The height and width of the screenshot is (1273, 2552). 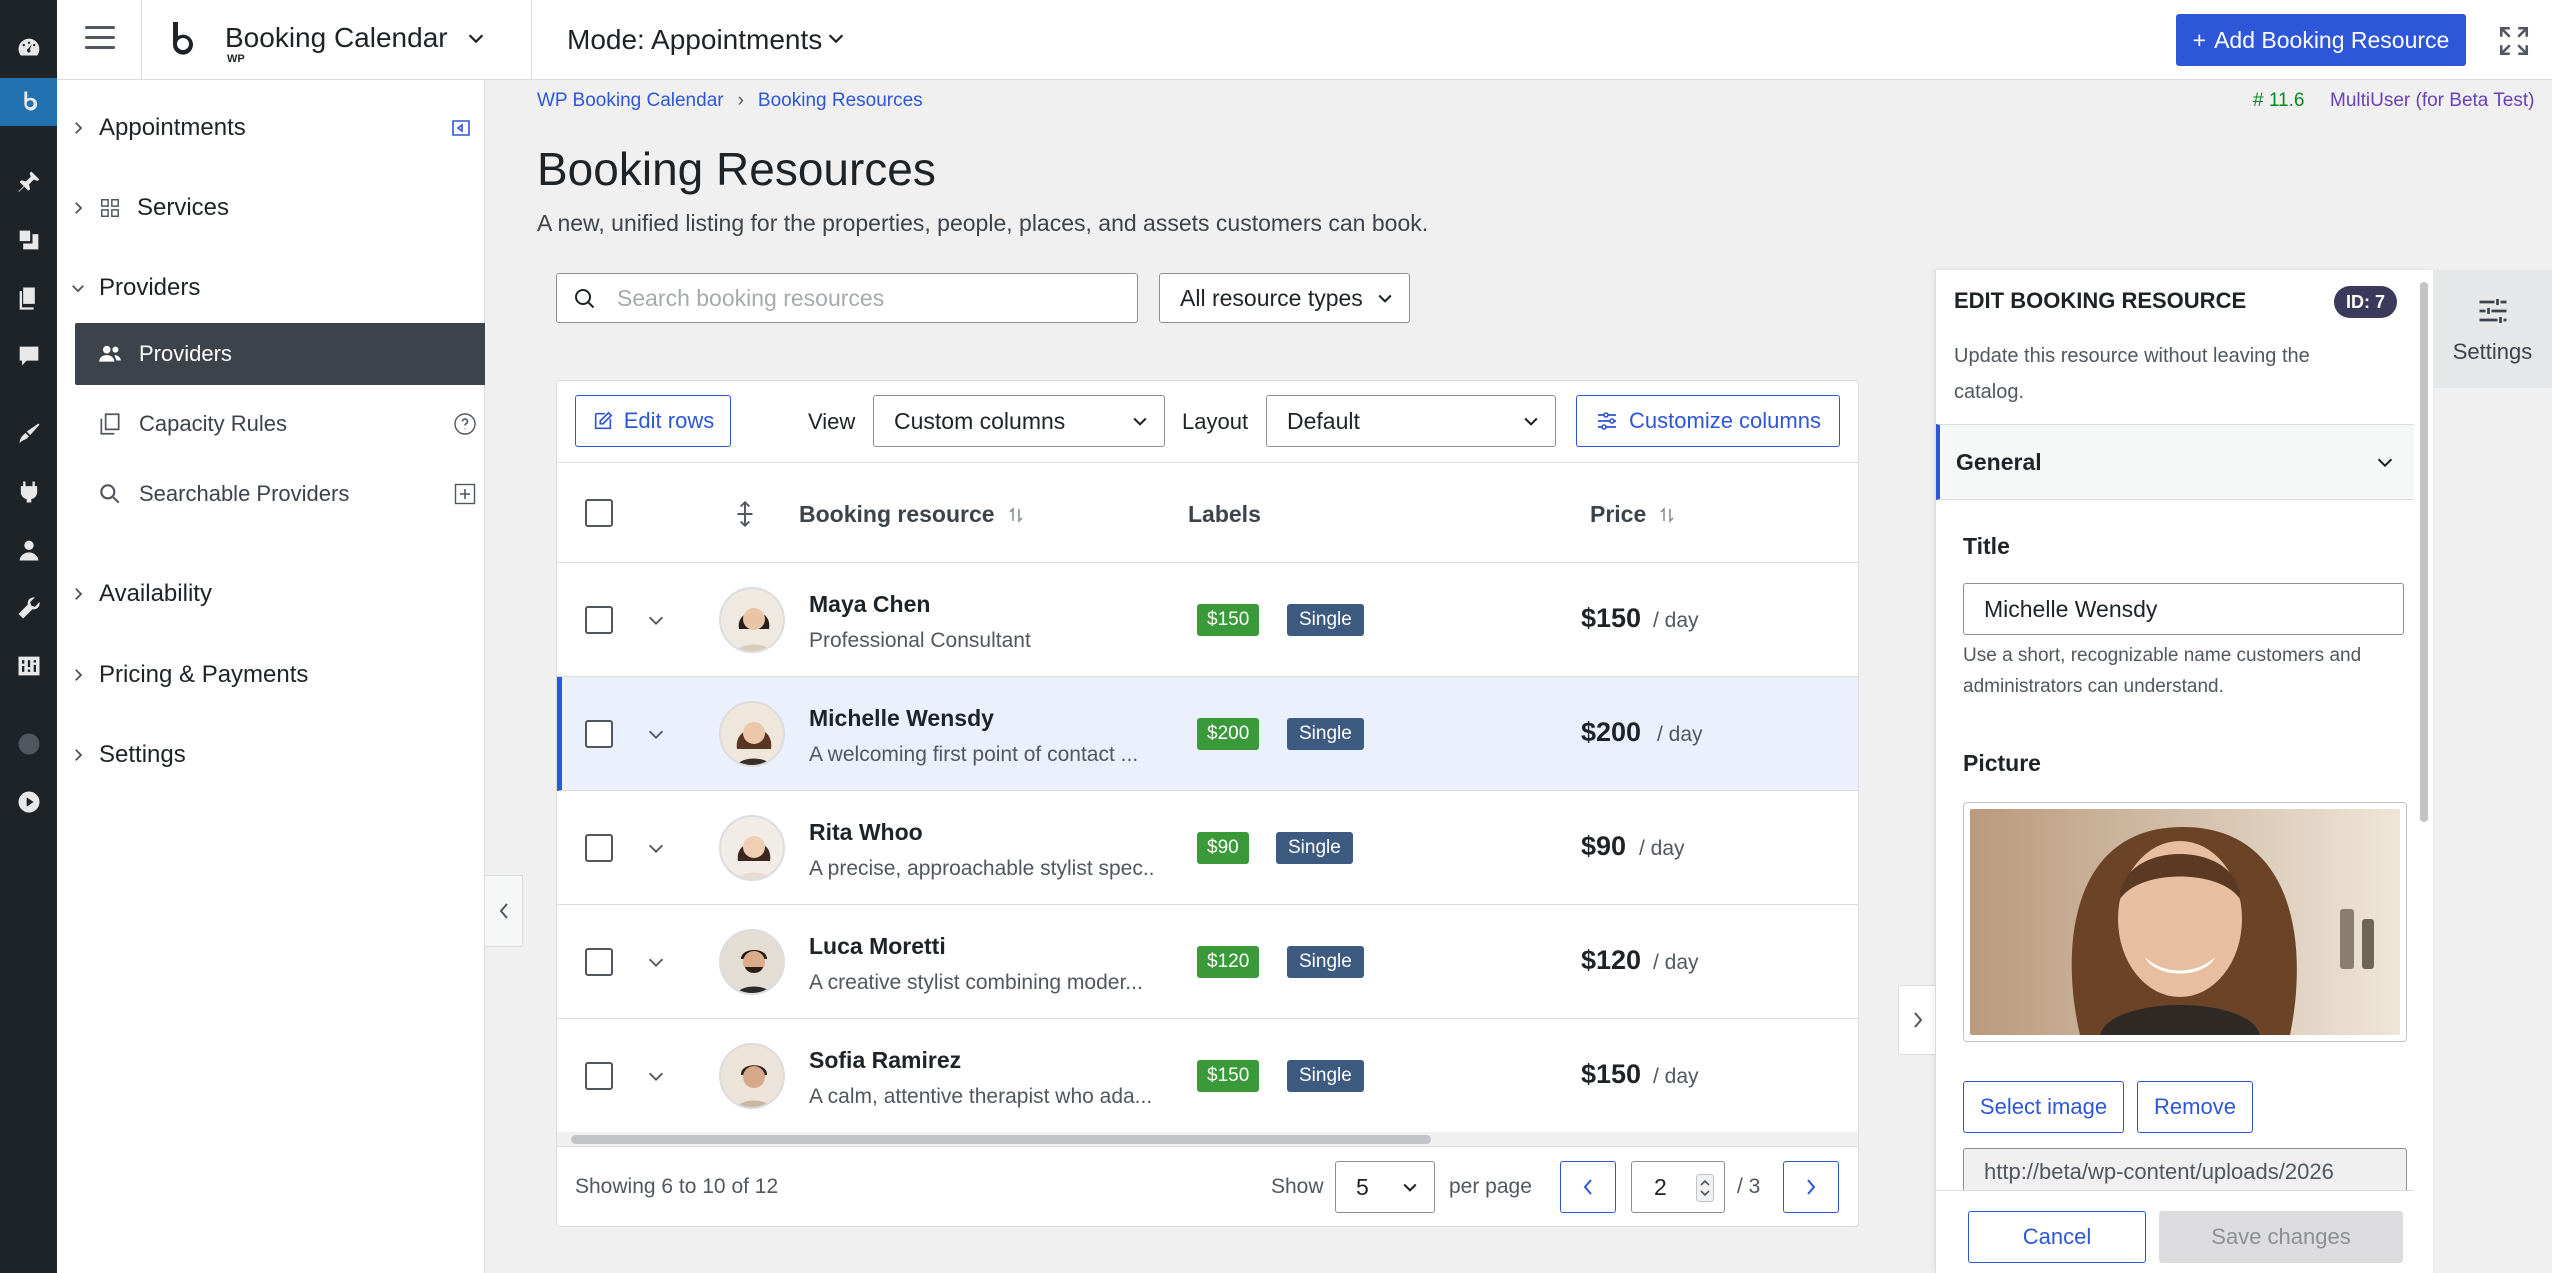 I want to click on image-url-field: http://beta/wp-content/uploads/2026, so click(x=2185, y=1171).